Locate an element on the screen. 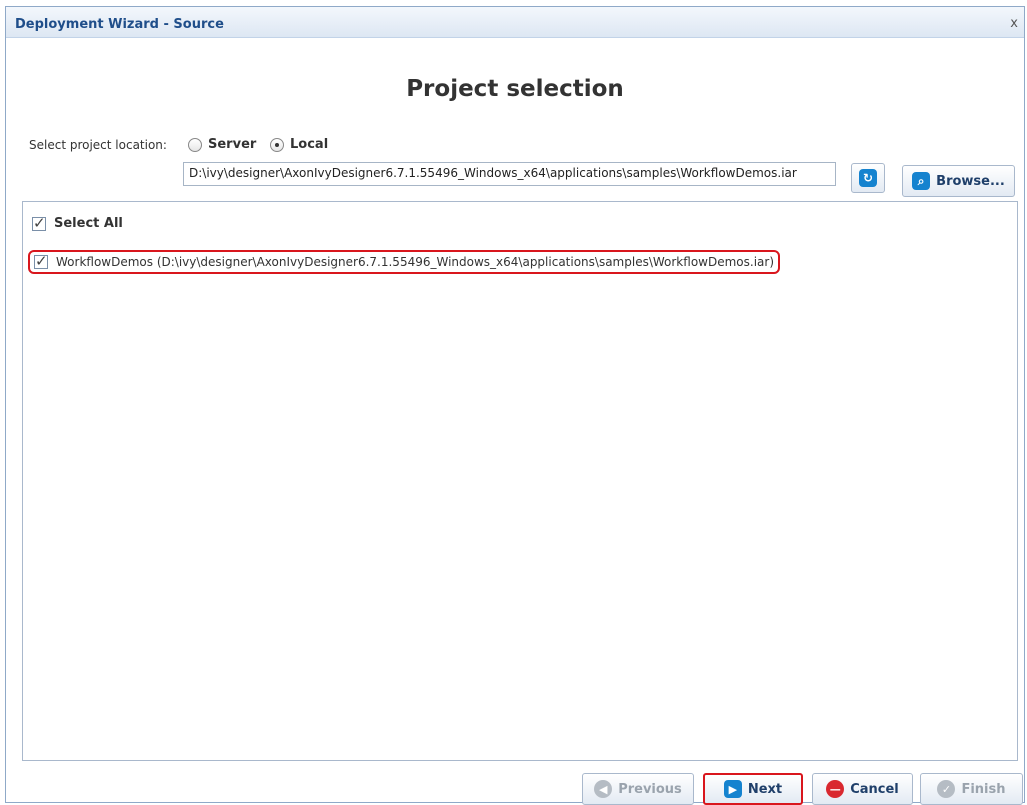 Image resolution: width=1027 pixels, height=805 pixels. radio-local-label: Local is located at coordinates (309, 144).